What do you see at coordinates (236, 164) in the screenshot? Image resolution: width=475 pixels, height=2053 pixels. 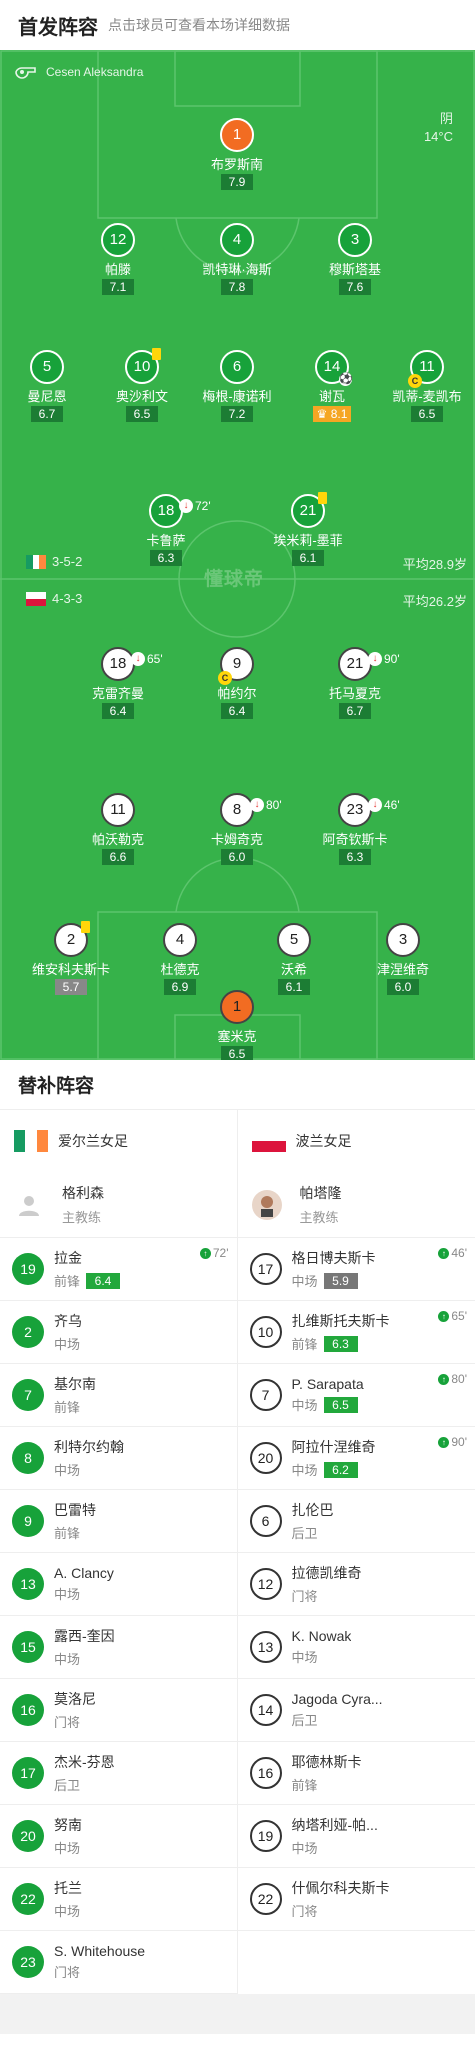 I see `player-name: 布罗斯南` at bounding box center [236, 164].